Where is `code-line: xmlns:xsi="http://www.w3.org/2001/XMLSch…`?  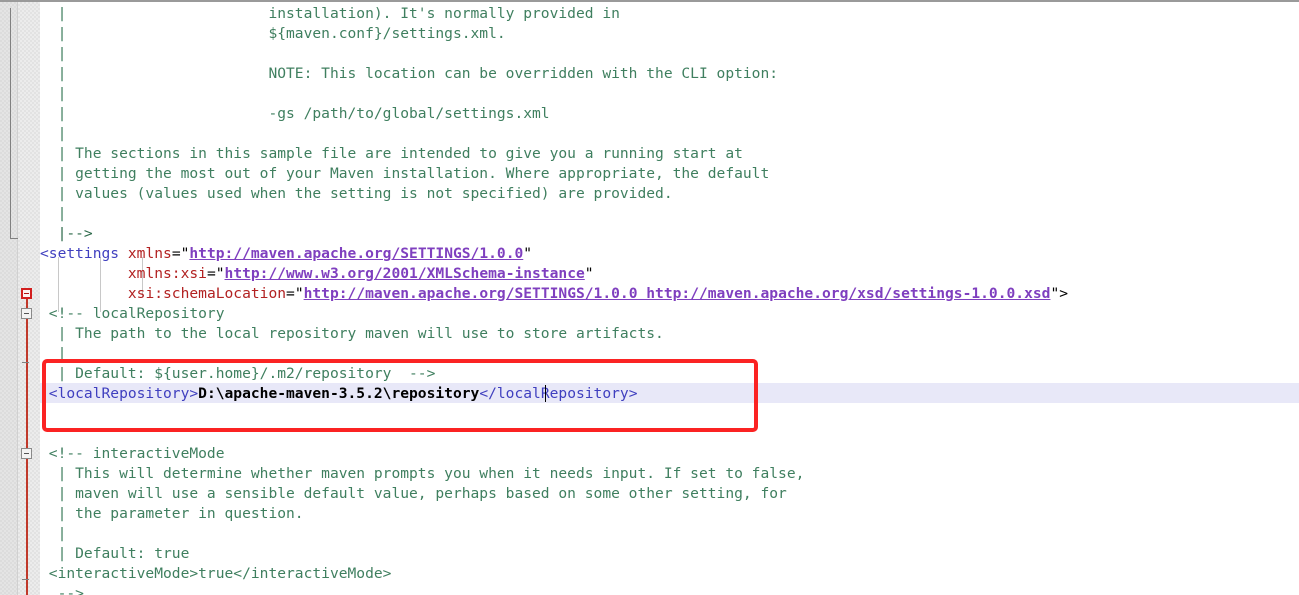 code-line: xmlns:xsi="http://www.w3.org/2001/XMLSch… is located at coordinates (317, 274).